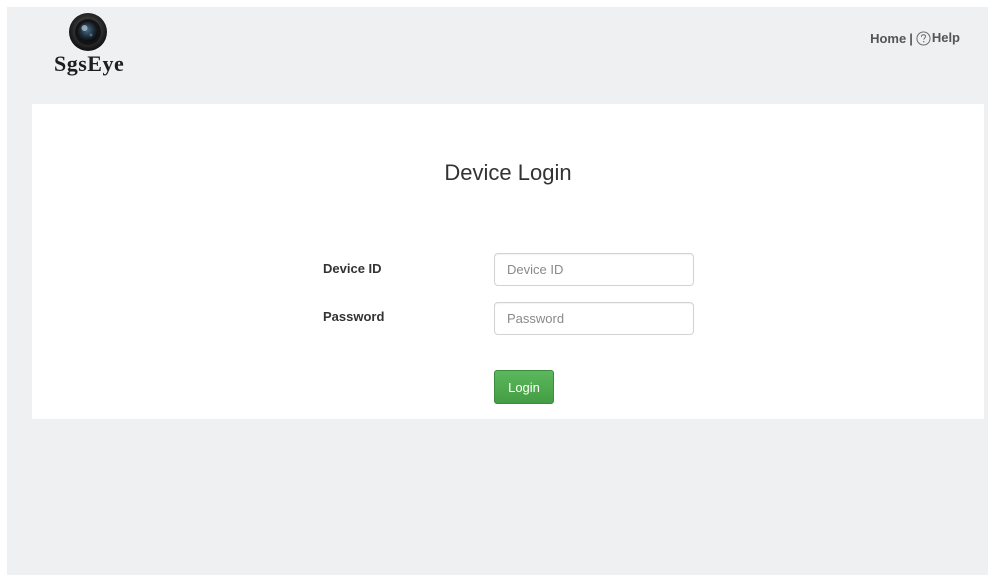 This screenshot has height=581, width=994. What do you see at coordinates (89, 63) in the screenshot?
I see `logo-text: SgsEye` at bounding box center [89, 63].